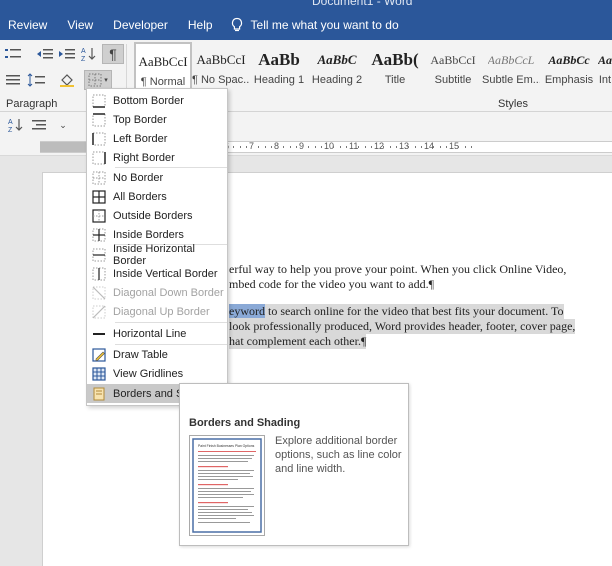 The height and width of the screenshot is (566, 612). I want to click on menu-item-label: Top Border, so click(140, 119).